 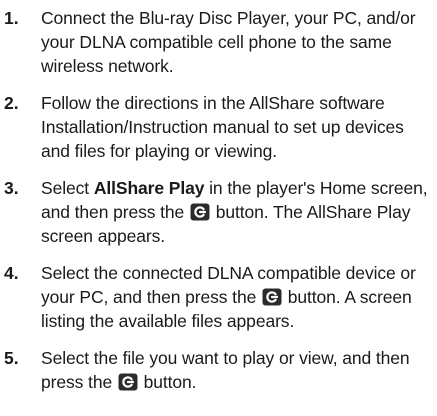 What do you see at coordinates (11, 188) in the screenshot?
I see `step-number: 3.` at bounding box center [11, 188].